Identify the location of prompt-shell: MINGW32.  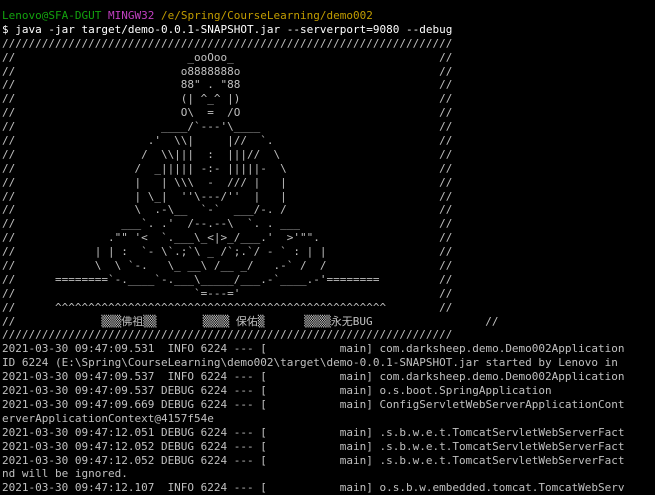
(131, 15).